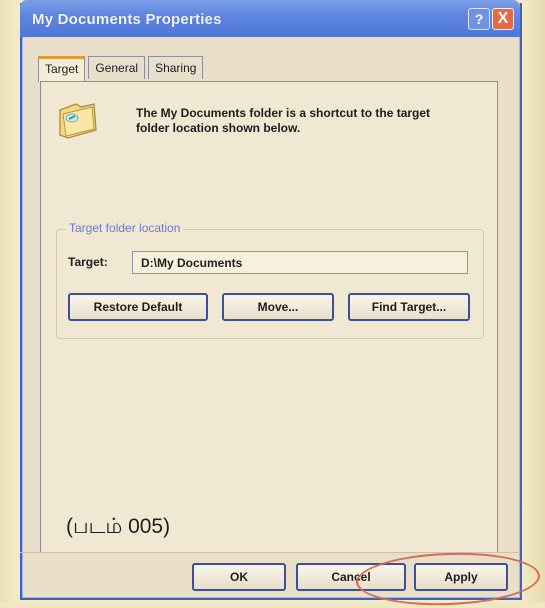 This screenshot has width=545, height=608. Describe the element at coordinates (503, 19) in the screenshot. I see `close-button: X` at that location.